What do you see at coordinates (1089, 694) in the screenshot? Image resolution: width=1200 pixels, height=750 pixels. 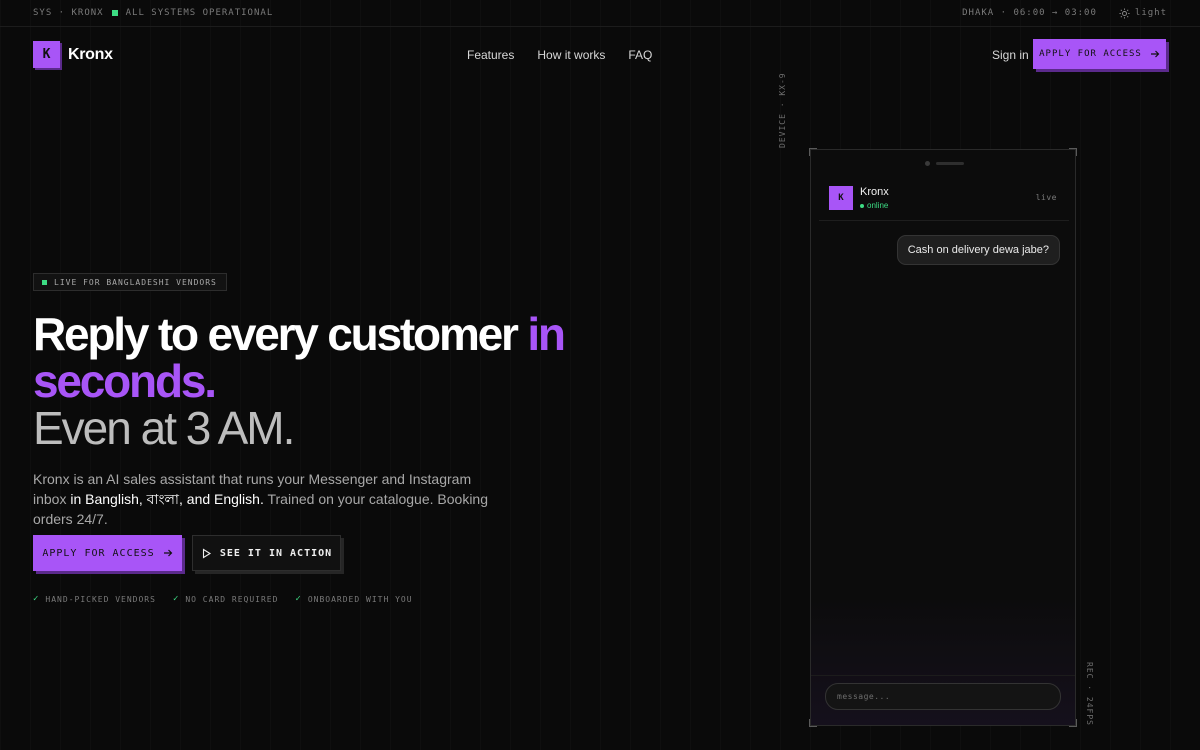 I see `recording-label: REC · 24FPS` at bounding box center [1089, 694].